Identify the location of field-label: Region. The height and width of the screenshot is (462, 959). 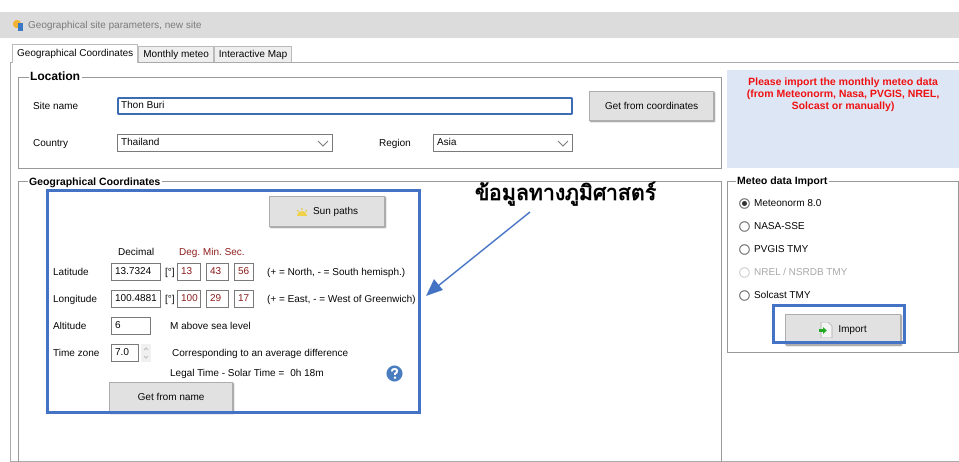
(395, 143).